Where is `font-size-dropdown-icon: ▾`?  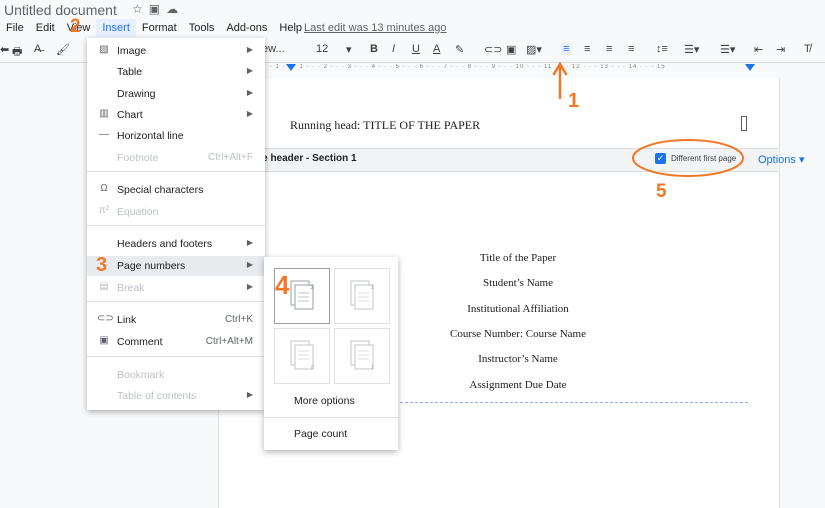
font-size-dropdown-icon: ▾ is located at coordinates (349, 49).